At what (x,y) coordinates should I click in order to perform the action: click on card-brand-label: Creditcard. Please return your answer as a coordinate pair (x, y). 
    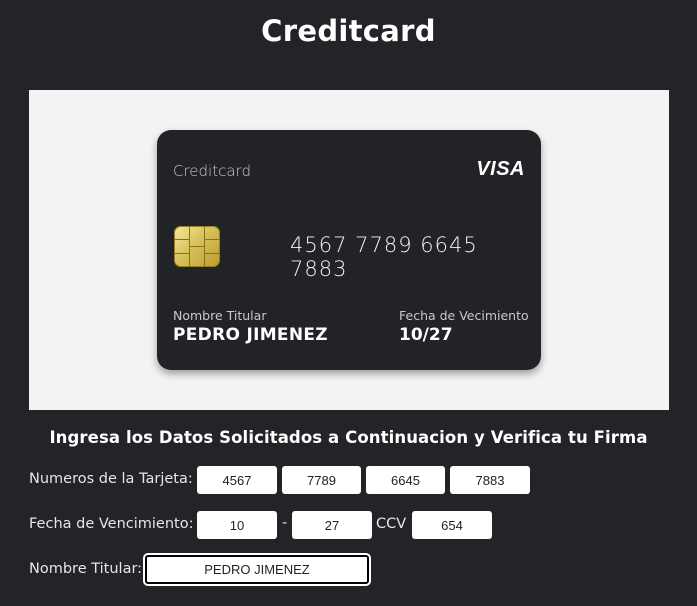
    Looking at the image, I should click on (212, 171).